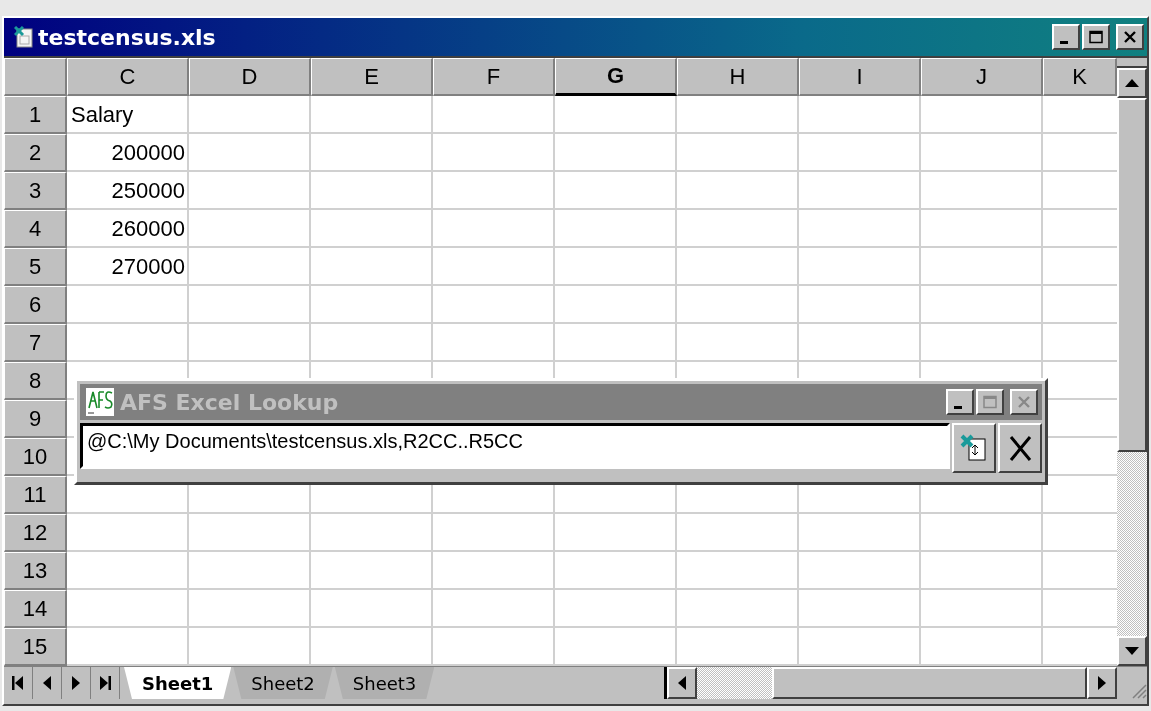  I want to click on row-header: 13, so click(35, 571).